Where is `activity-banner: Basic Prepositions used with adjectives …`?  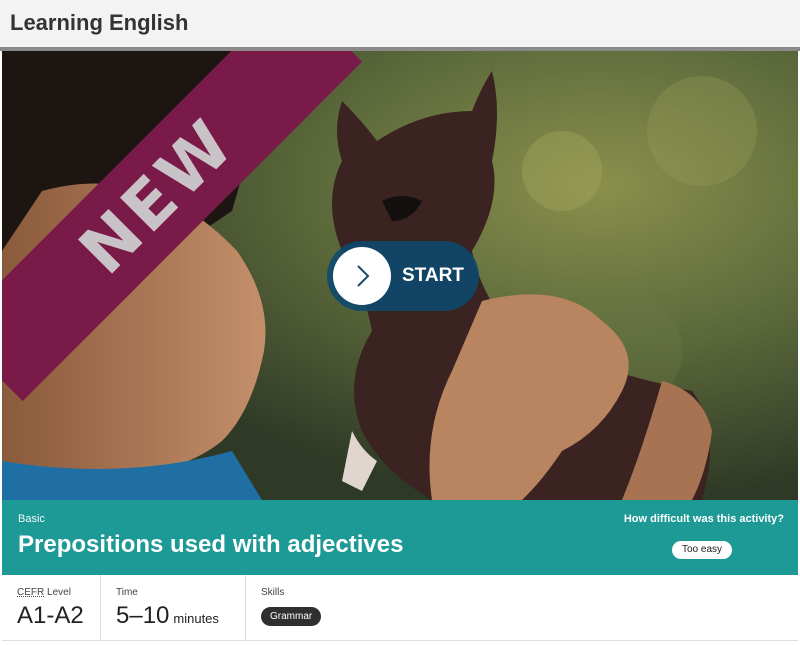 activity-banner: Basic Prepositions used with adjectives … is located at coordinates (400, 537).